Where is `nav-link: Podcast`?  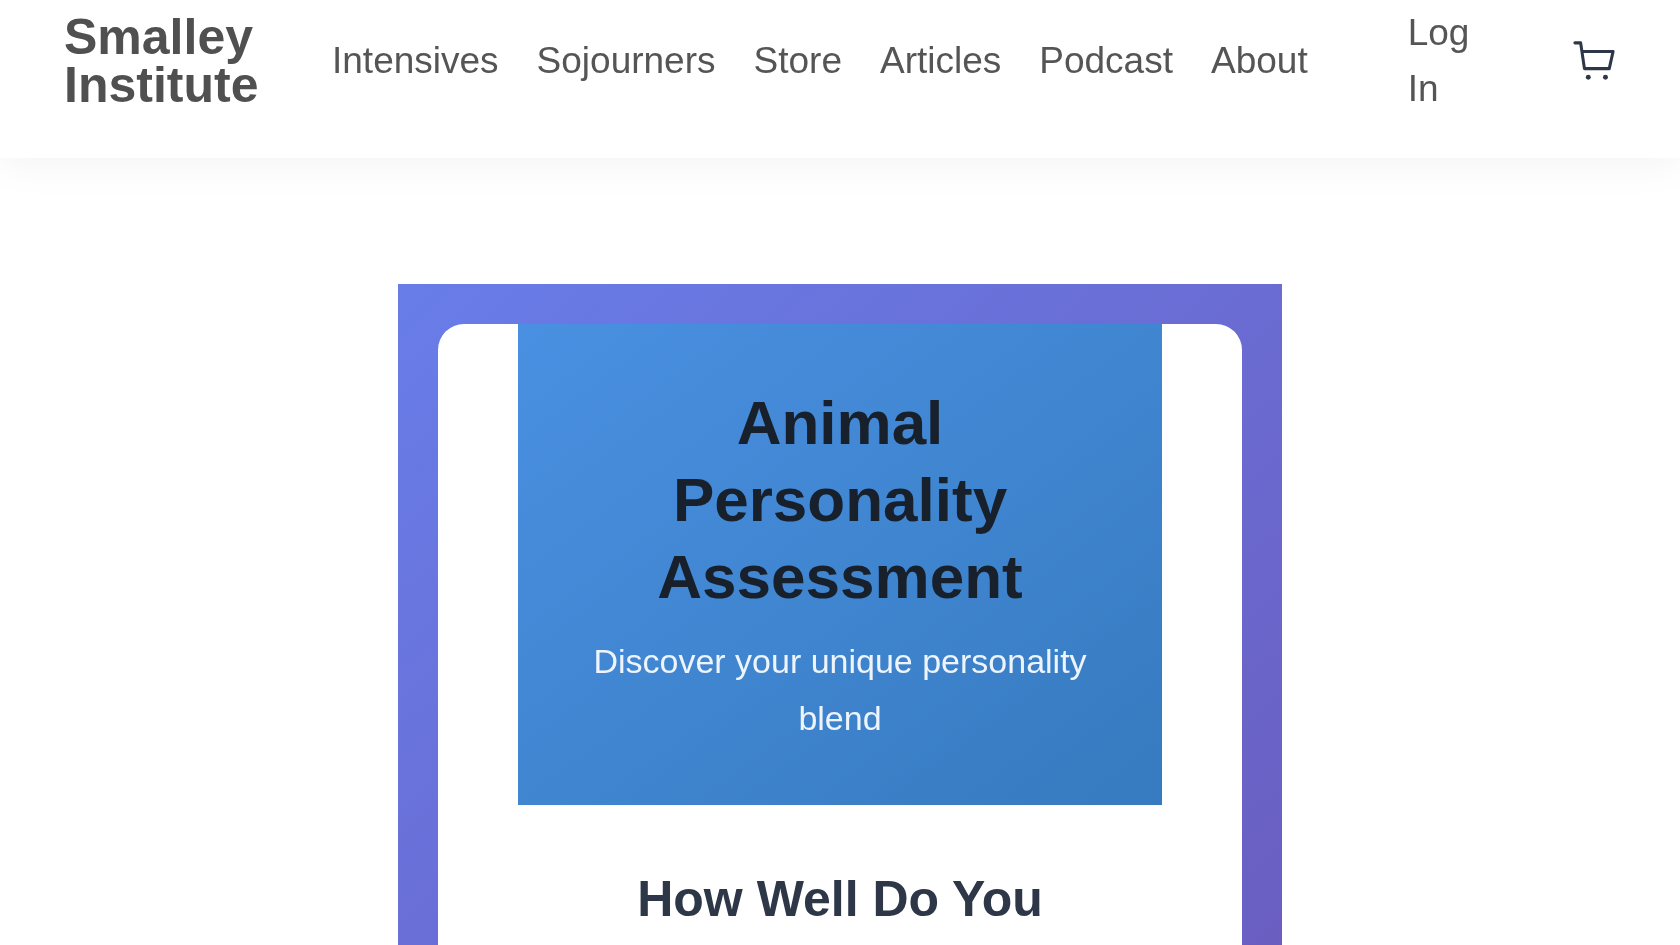
nav-link: Podcast is located at coordinates (1106, 61).